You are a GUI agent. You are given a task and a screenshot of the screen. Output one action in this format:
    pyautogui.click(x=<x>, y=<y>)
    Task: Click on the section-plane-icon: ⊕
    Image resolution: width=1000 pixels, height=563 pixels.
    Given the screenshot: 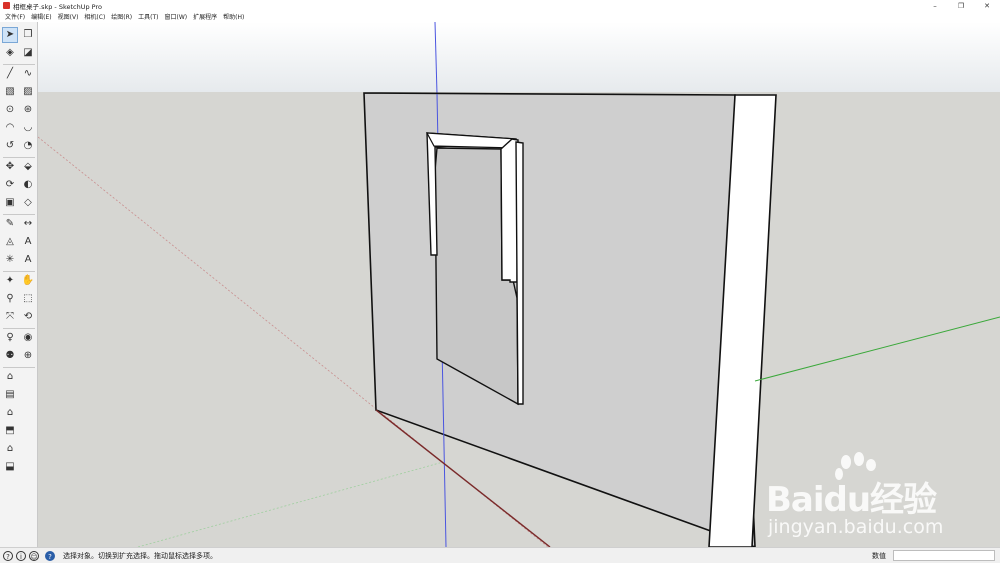 What is the action you would take?
    pyautogui.click(x=28, y=356)
    